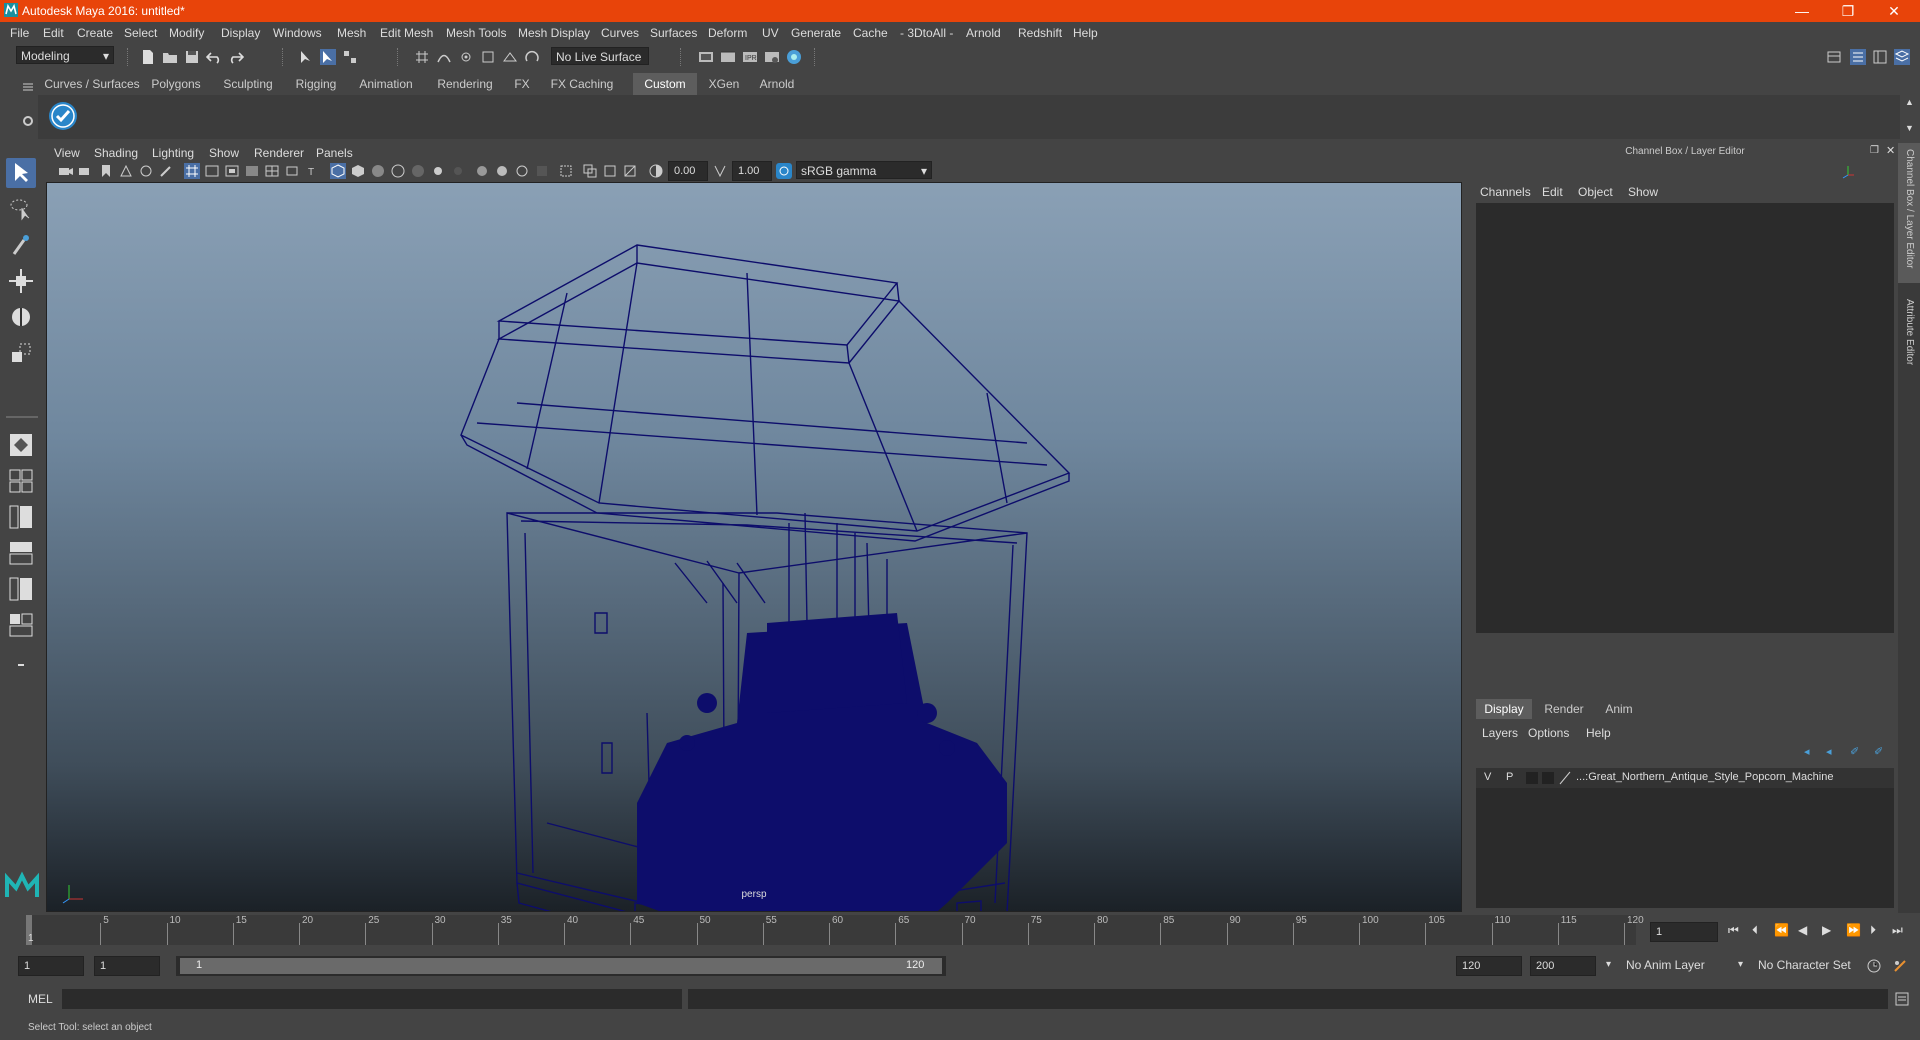  I want to click on shelf-tab-rigging: Rigging, so click(316, 84).